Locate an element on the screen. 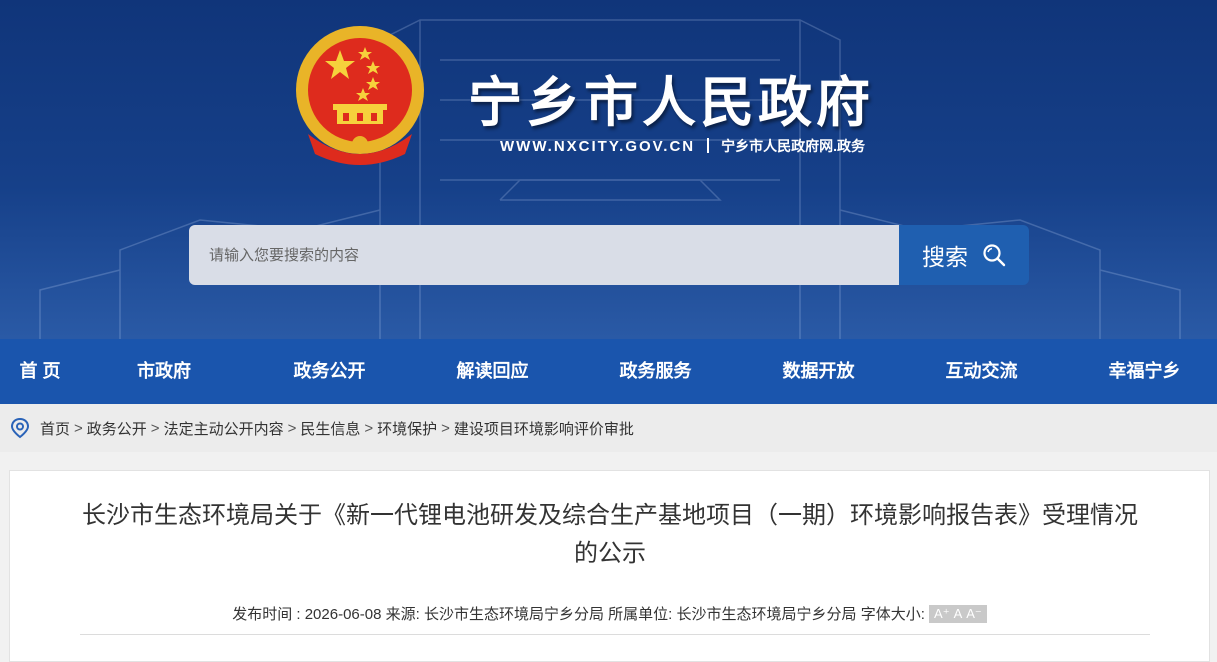 The width and height of the screenshot is (1217, 662). search-icon is located at coordinates (994, 255).